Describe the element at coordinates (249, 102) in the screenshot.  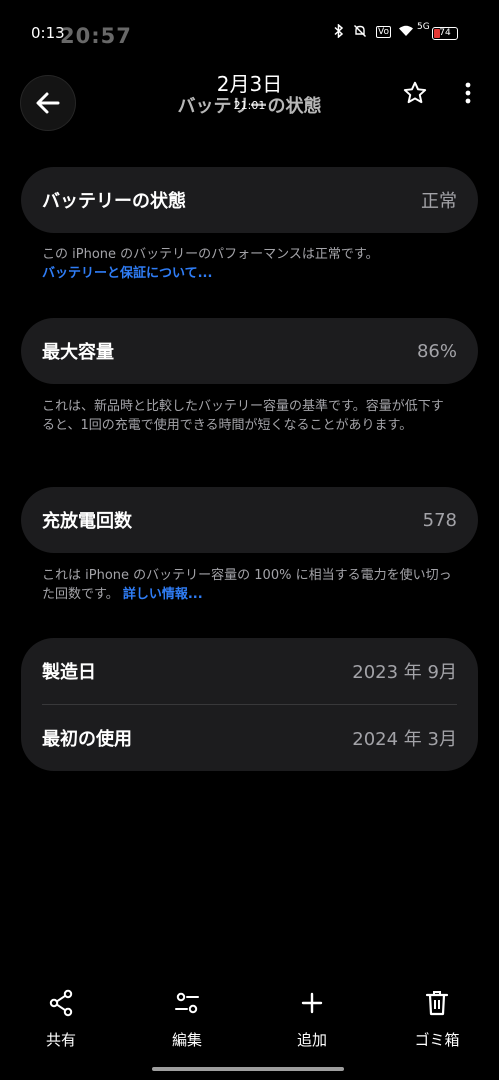
I see `header: バッテリーの状態 2月3日 21:01` at that location.